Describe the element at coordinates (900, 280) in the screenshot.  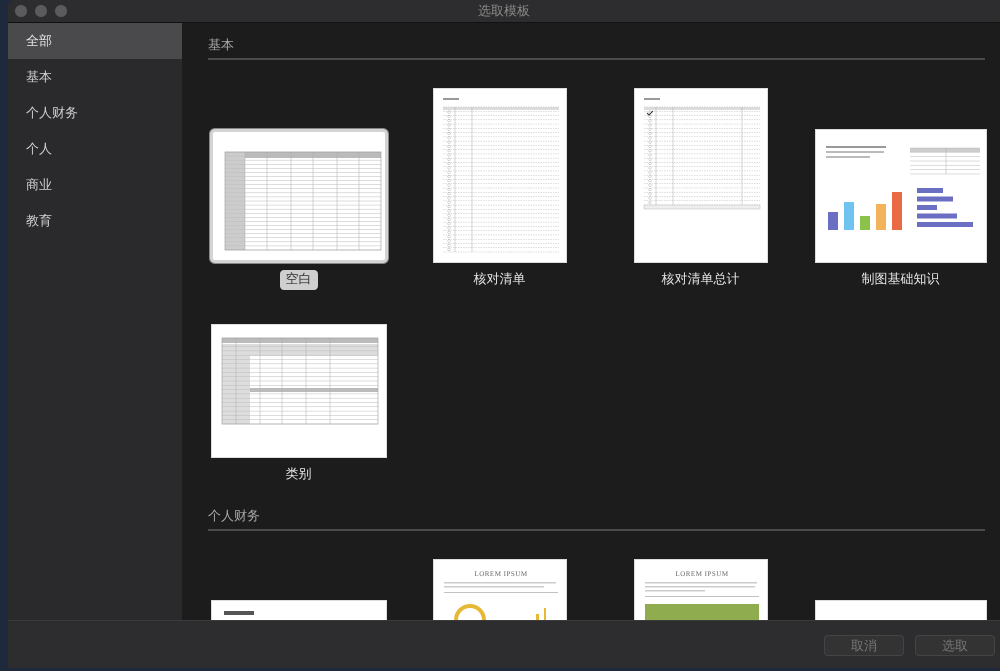
I see `template-name: 制图基础知识` at that location.